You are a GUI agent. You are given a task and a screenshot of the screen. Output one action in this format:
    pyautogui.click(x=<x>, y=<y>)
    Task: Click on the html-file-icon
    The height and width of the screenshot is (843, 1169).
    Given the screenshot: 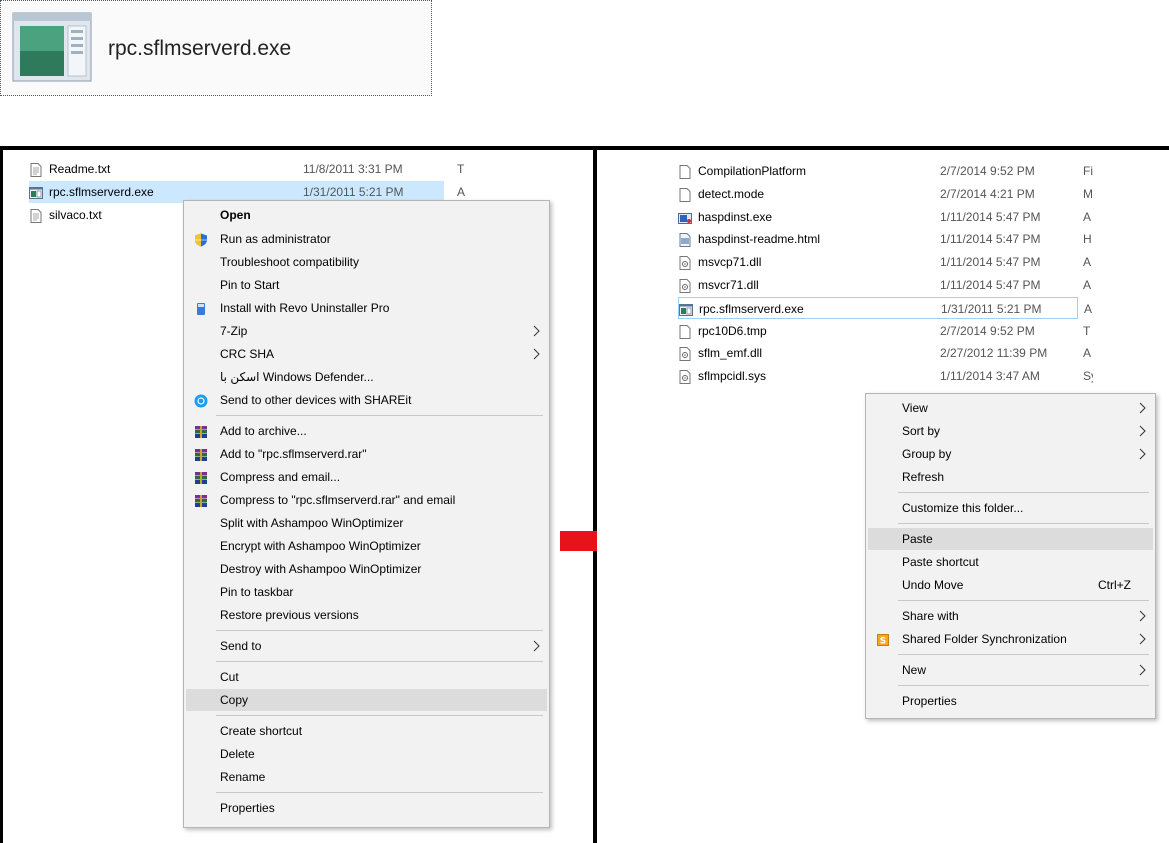 What is the action you would take?
    pyautogui.click(x=685, y=240)
    